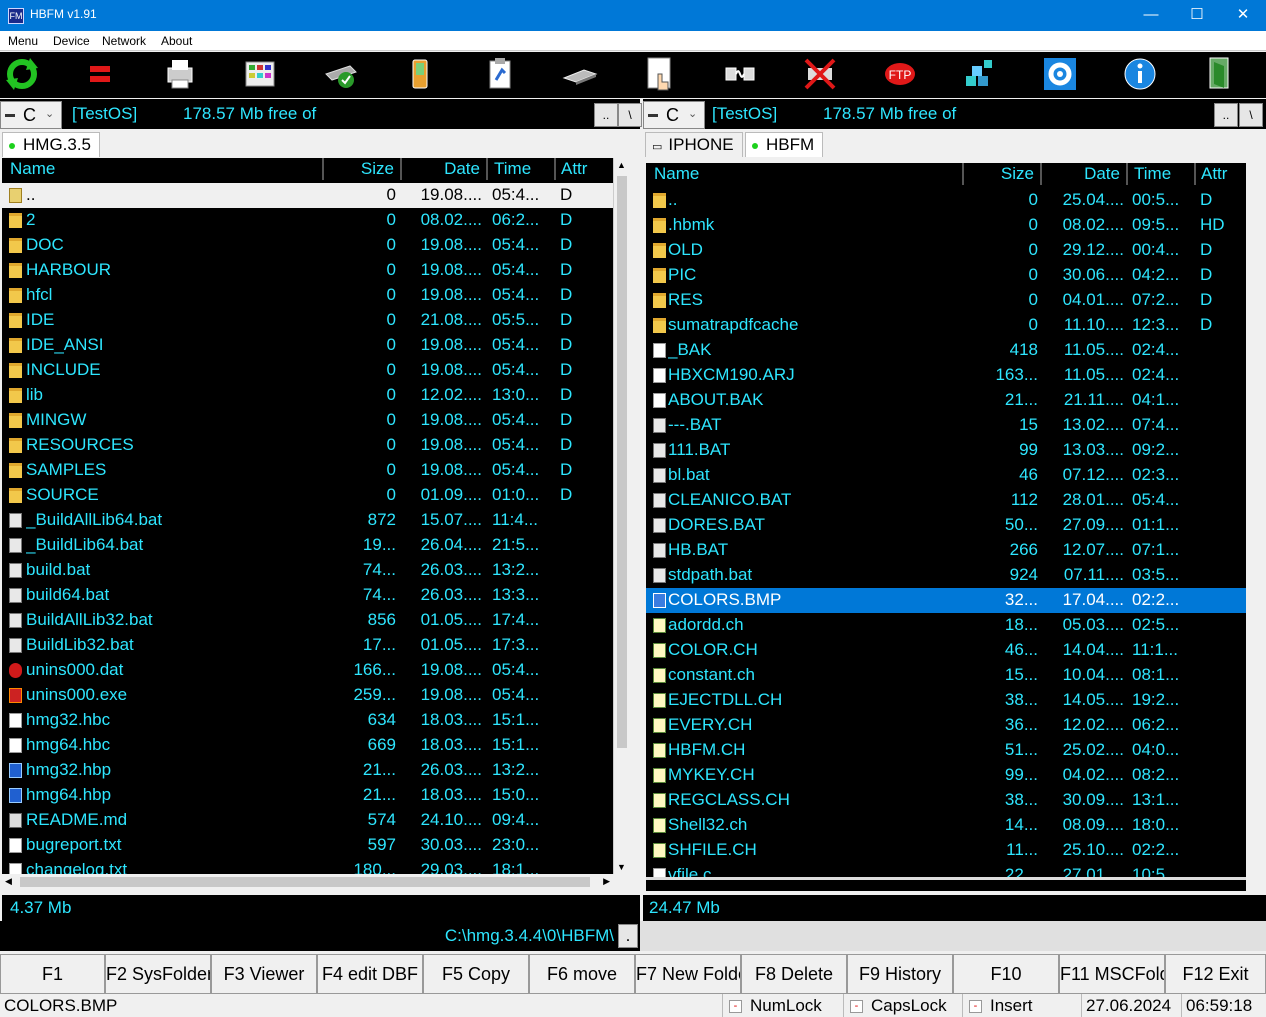 The width and height of the screenshot is (1266, 1017). I want to click on menu-item-device: Device, so click(71, 41).